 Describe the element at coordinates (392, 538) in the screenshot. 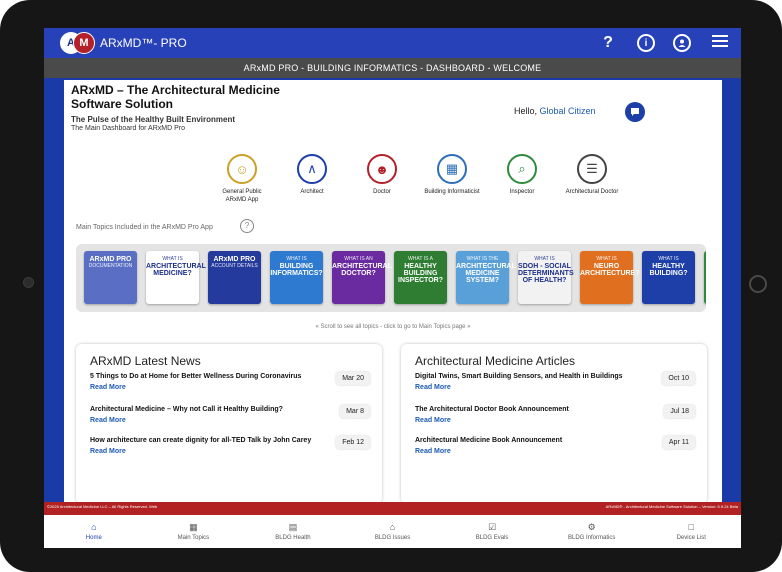

I see `nav-label: BLDG Issues` at that location.